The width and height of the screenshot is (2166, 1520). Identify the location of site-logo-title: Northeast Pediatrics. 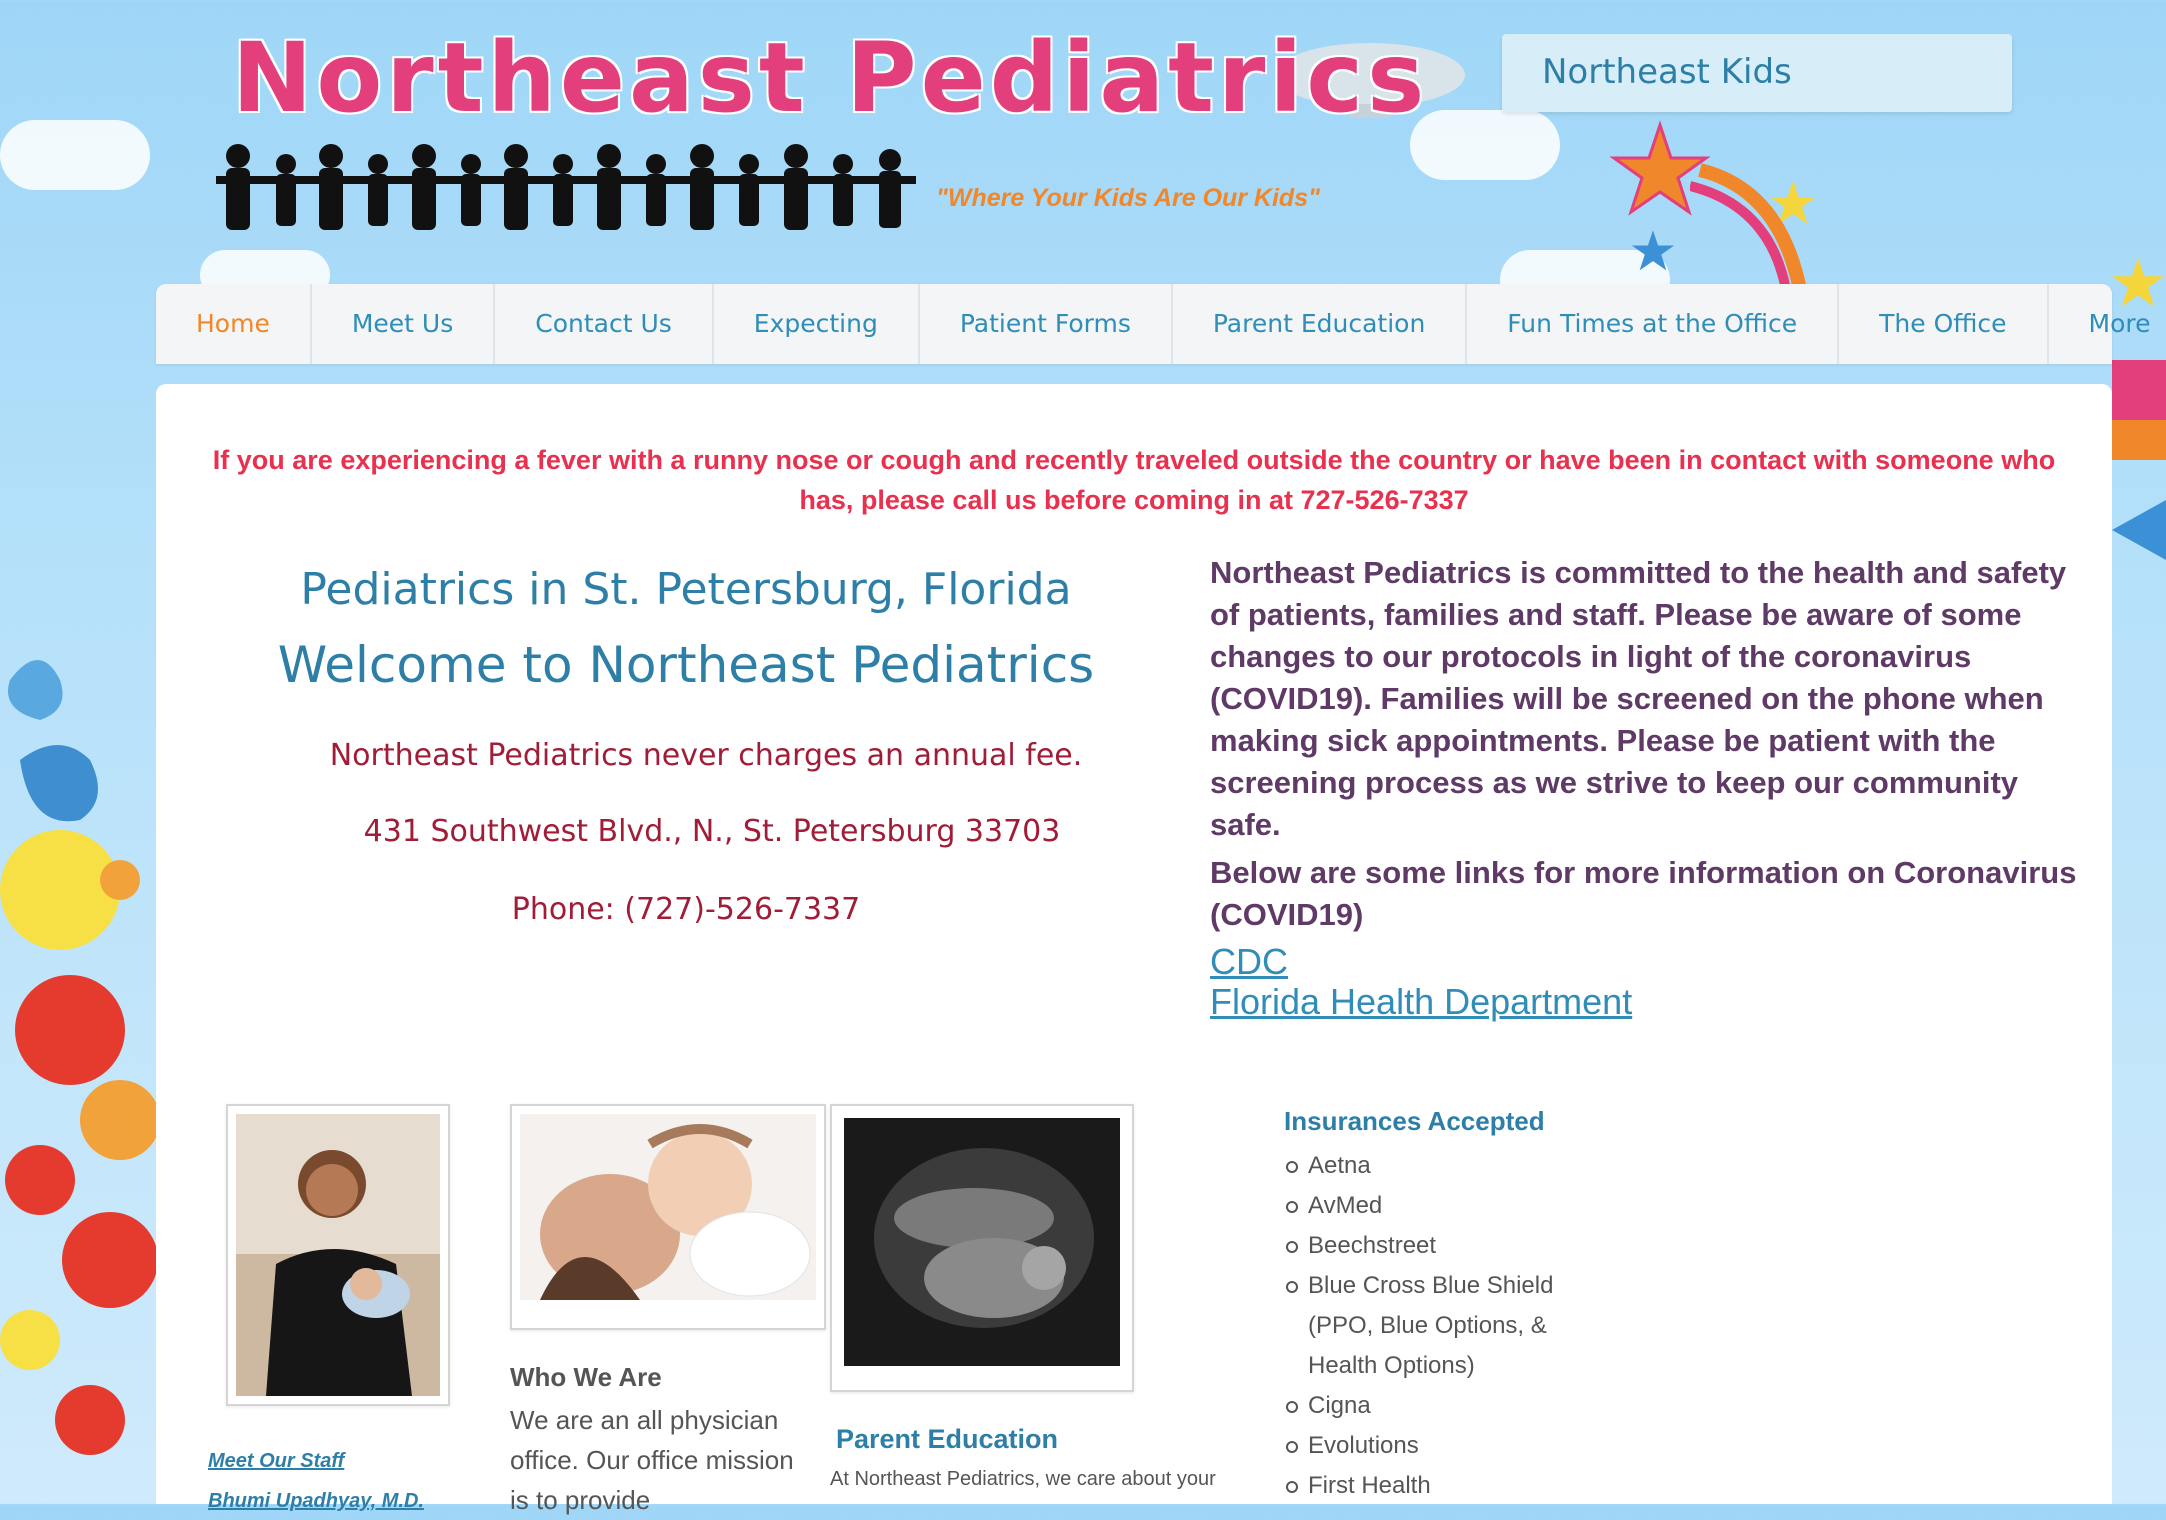
(830, 78).